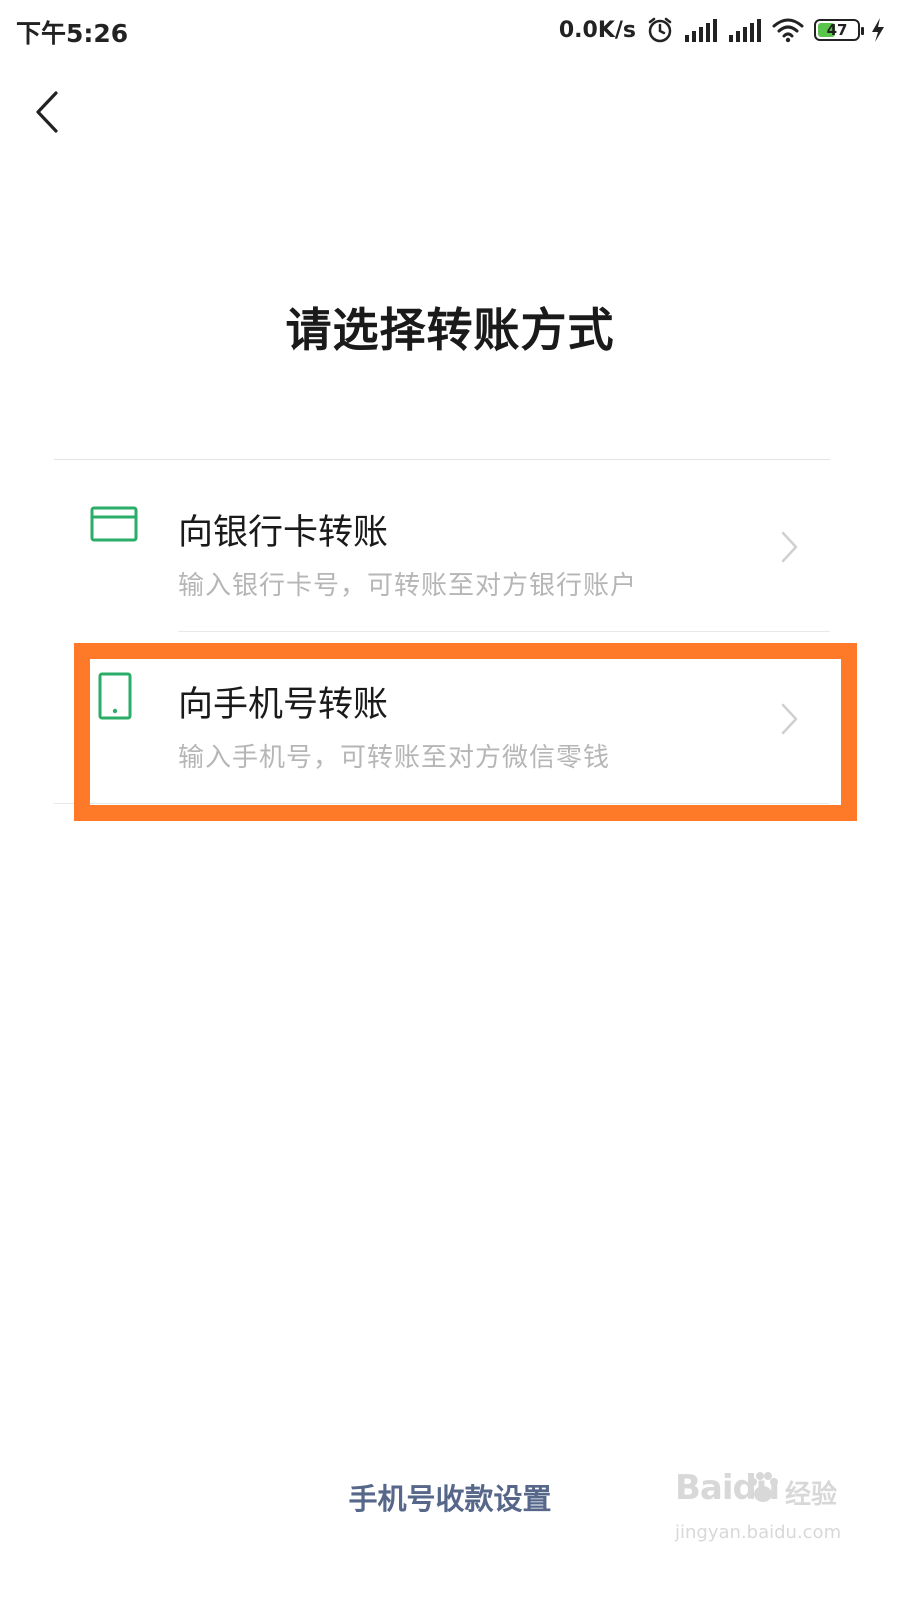 The width and height of the screenshot is (900, 1600). Describe the element at coordinates (115, 698) in the screenshot. I see `mobile-phone-icon` at that location.